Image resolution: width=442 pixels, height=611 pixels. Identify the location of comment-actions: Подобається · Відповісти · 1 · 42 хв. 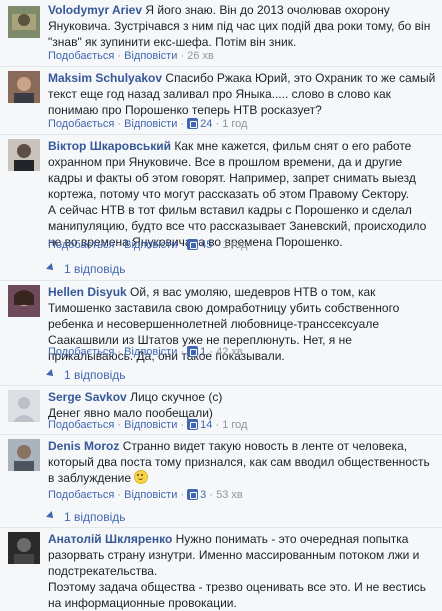
(145, 352).